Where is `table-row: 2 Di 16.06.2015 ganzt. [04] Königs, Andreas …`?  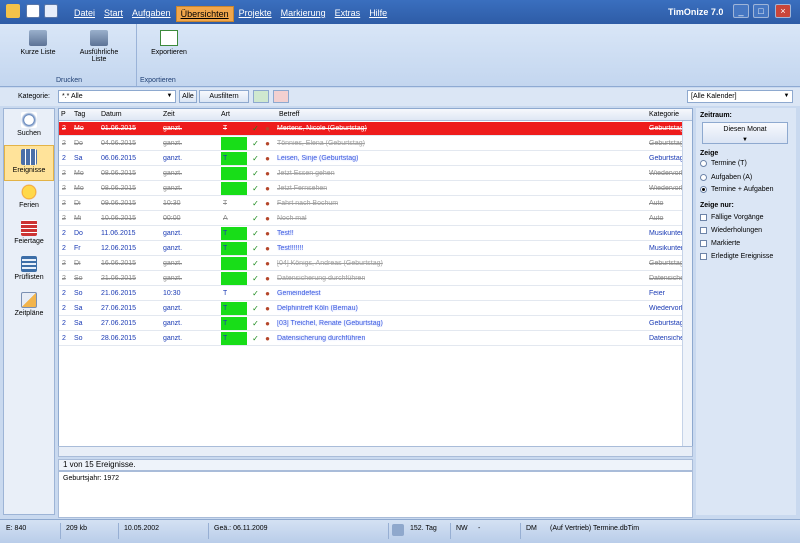 table-row: 2 Di 16.06.2015 ganzt. [04] Königs, Andreas … is located at coordinates (375, 264).